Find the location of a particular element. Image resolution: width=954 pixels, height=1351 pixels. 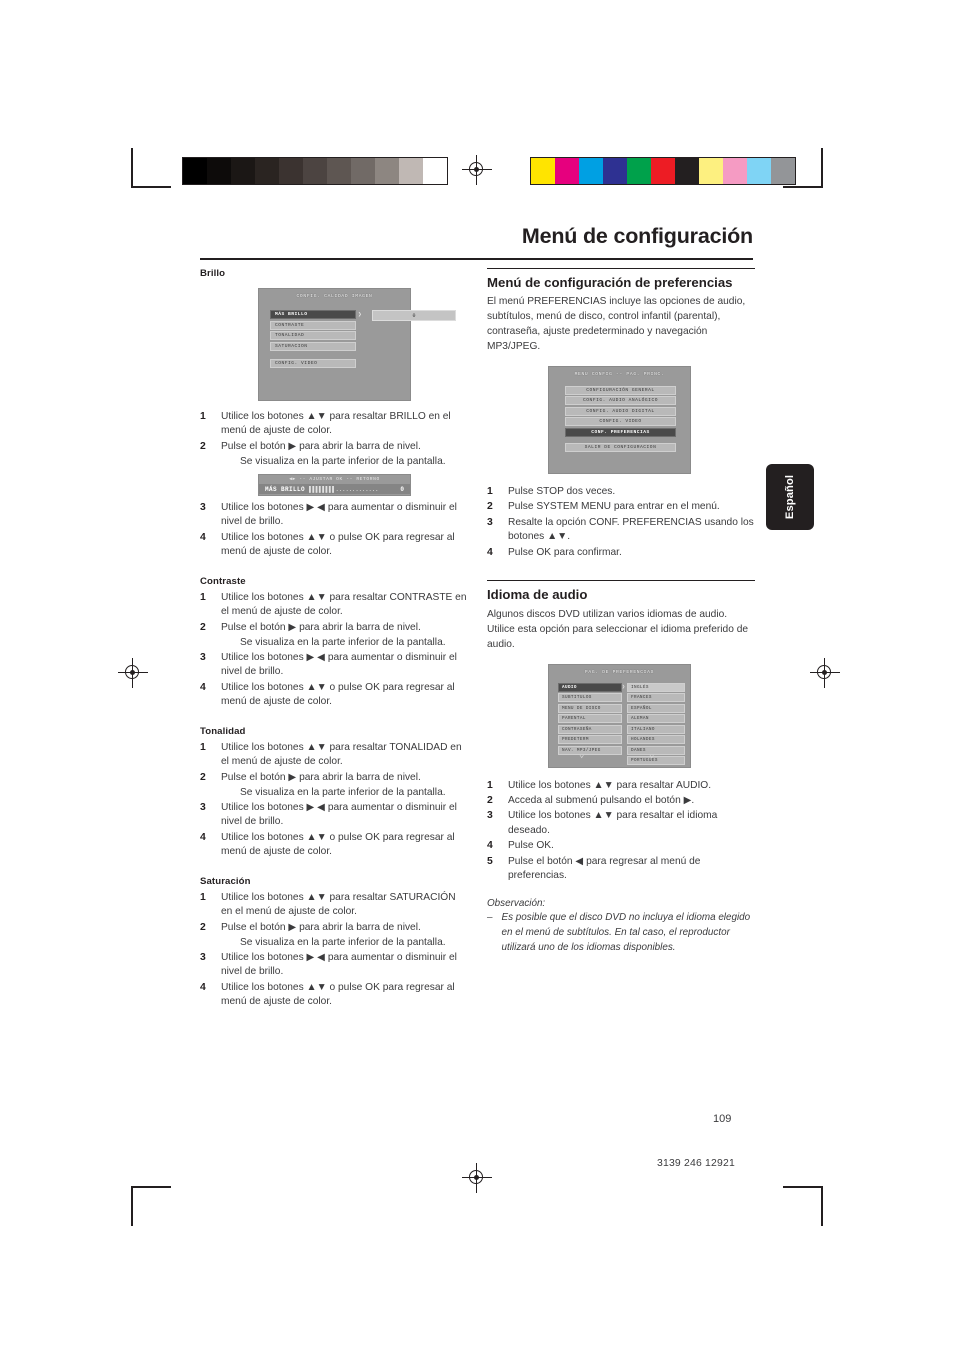

osd-item-configuracion-general: CONFIGURACIÓN GENERAL is located at coordinates (620, 390).